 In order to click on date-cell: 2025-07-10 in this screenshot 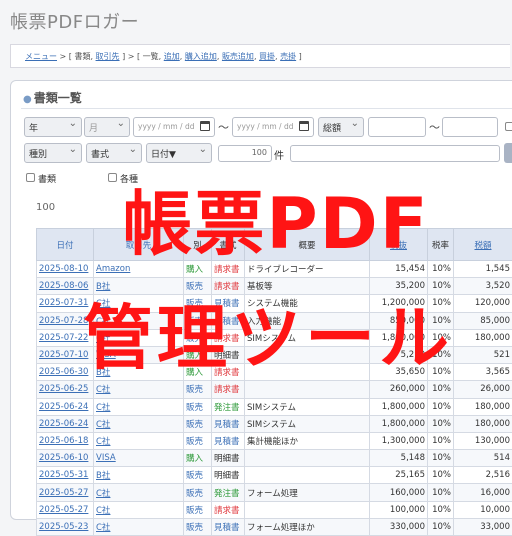, I will do `click(65, 354)`.